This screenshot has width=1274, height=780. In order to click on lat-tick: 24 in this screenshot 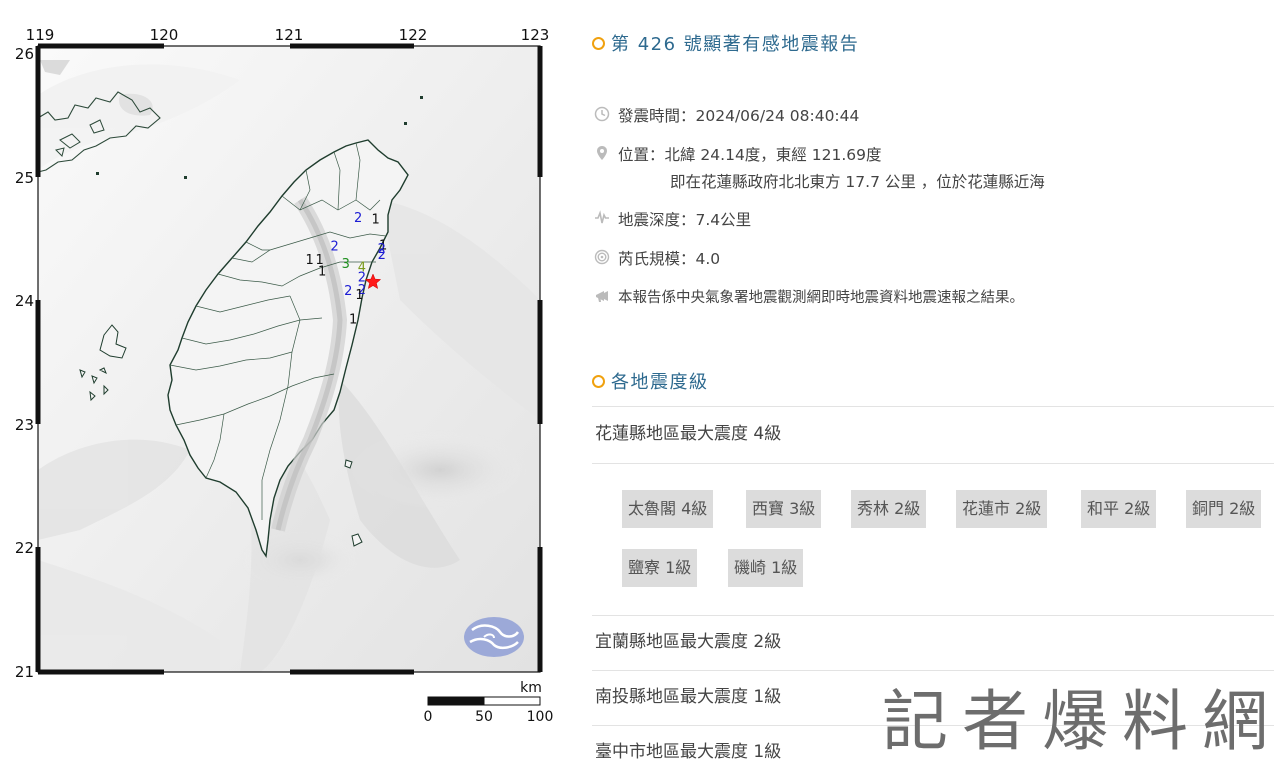, I will do `click(24, 301)`.